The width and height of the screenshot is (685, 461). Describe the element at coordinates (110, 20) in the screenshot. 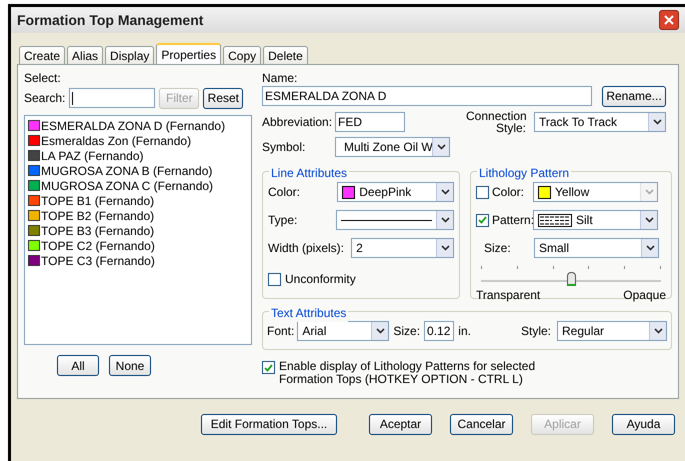

I see `window-title: Formation Top Management` at that location.